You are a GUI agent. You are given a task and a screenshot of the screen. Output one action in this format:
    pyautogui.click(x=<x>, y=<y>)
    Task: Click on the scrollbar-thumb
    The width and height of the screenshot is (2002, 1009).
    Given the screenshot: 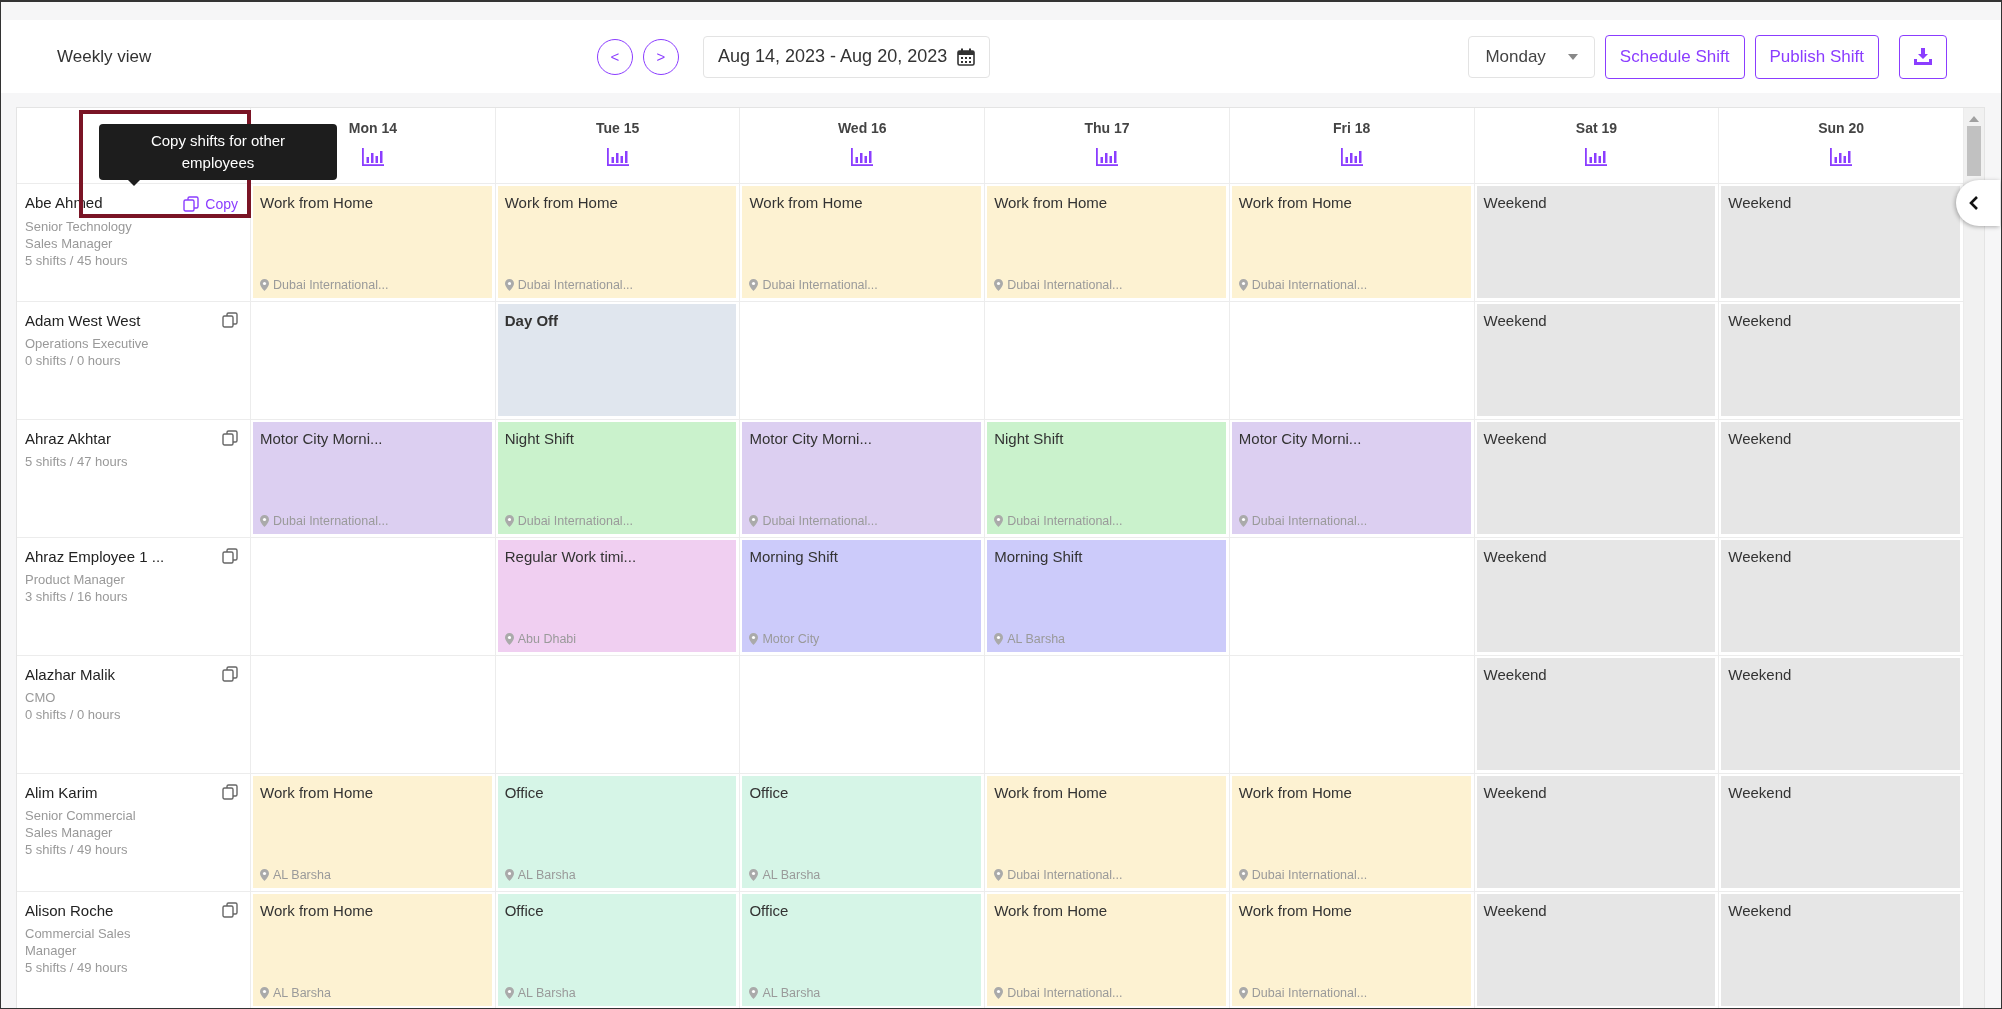 What is the action you would take?
    pyautogui.click(x=1974, y=151)
    